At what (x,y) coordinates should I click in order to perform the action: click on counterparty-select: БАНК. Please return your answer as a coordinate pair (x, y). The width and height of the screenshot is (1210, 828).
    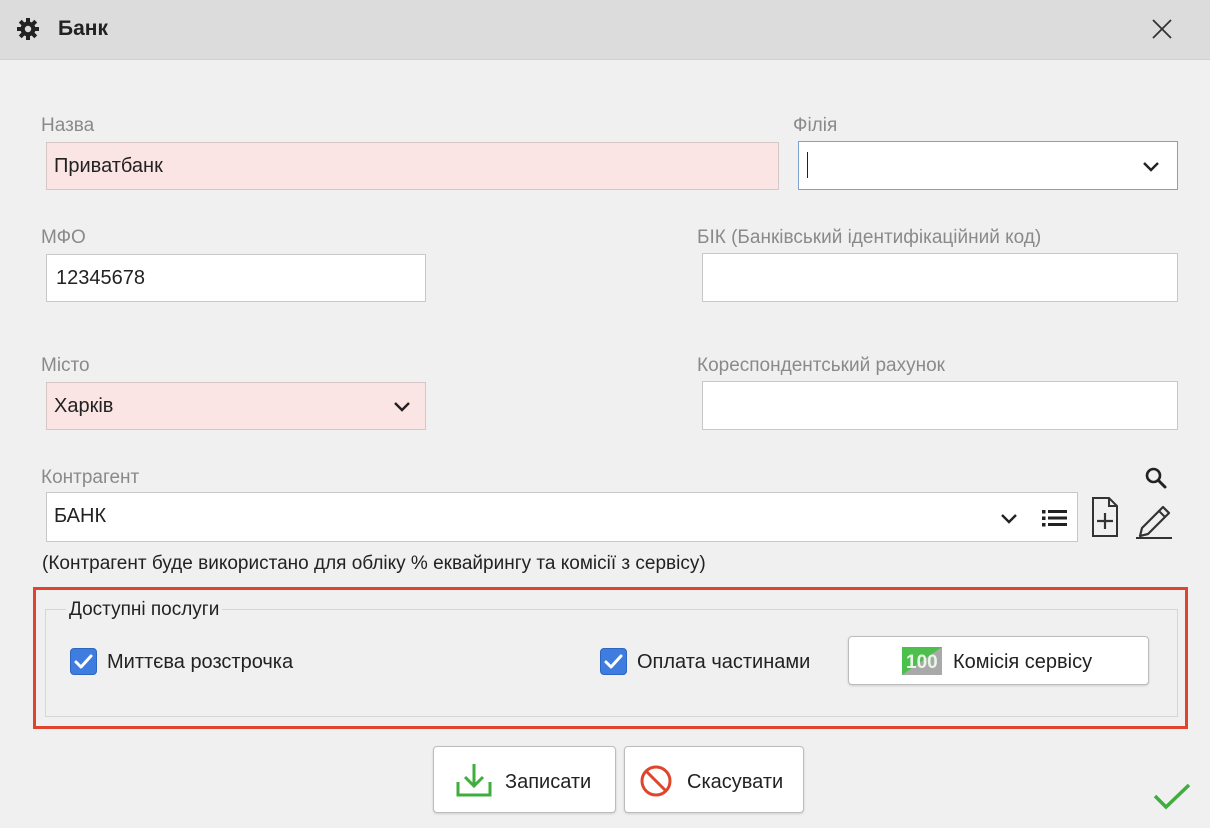
    Looking at the image, I should click on (562, 517).